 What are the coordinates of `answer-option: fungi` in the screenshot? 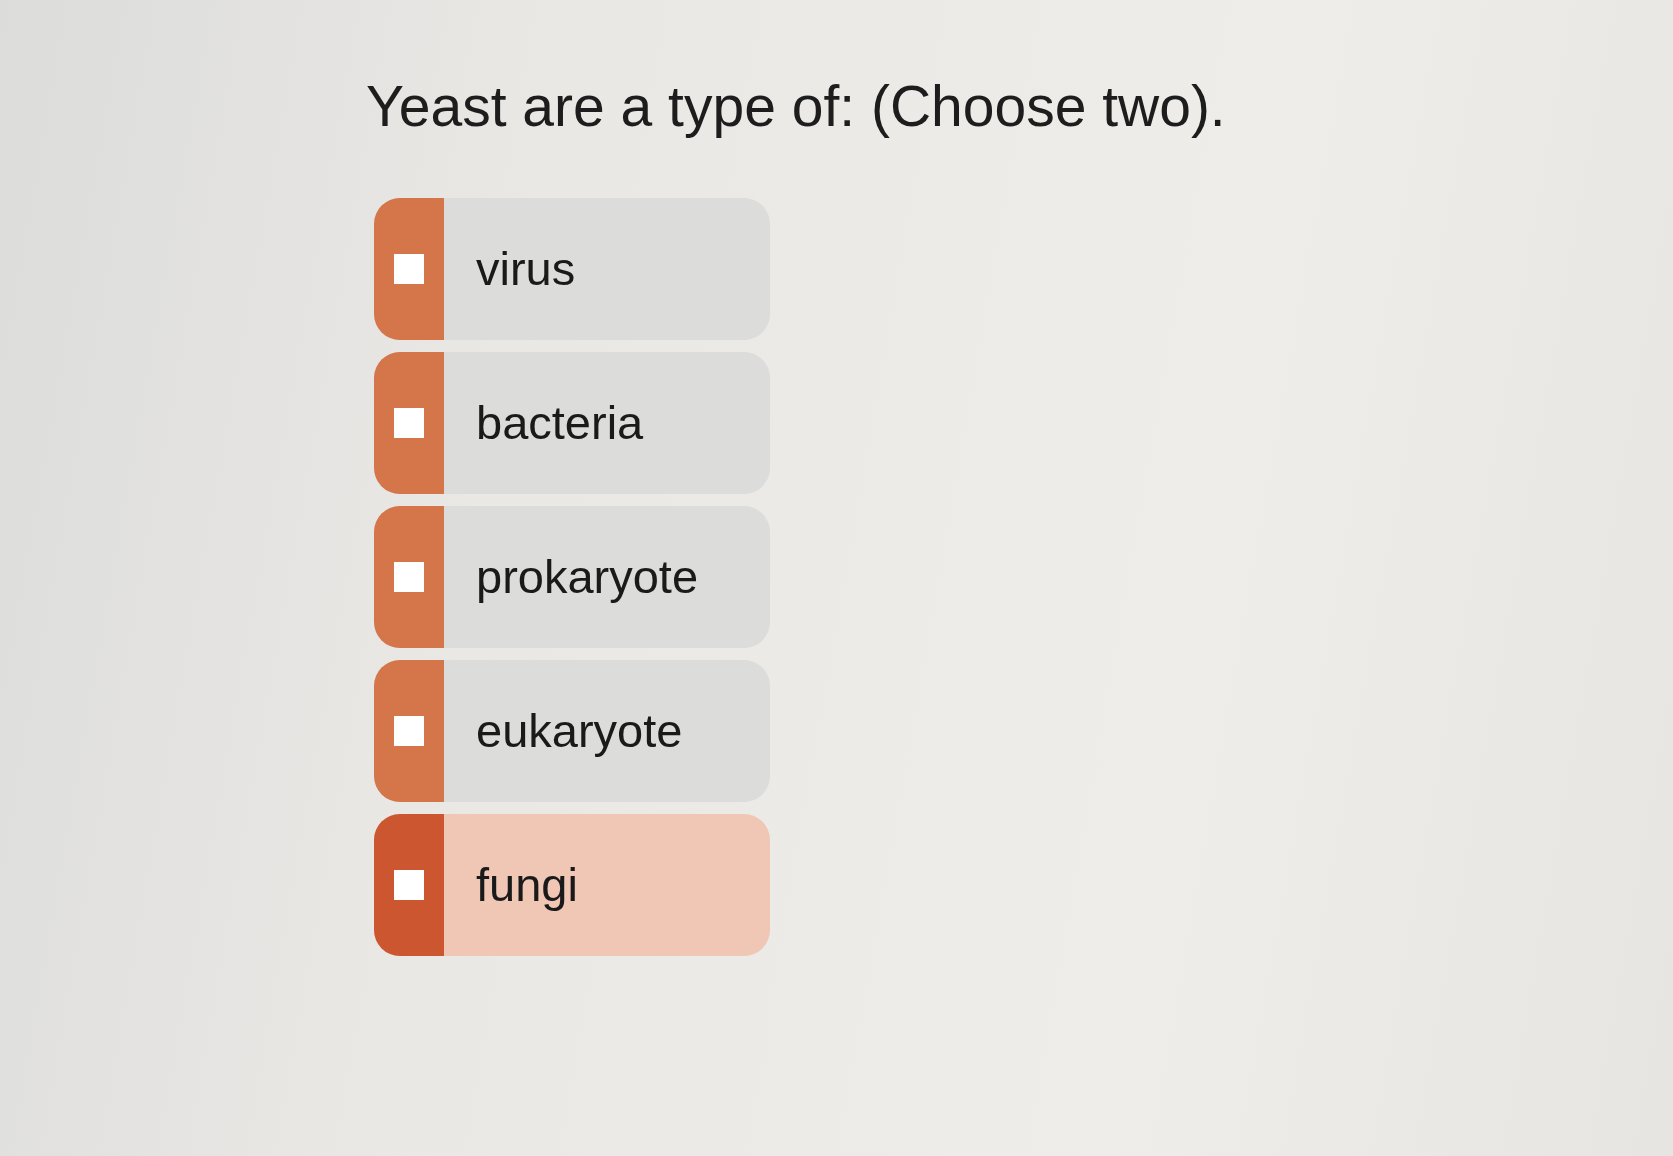 It's located at (572, 885).